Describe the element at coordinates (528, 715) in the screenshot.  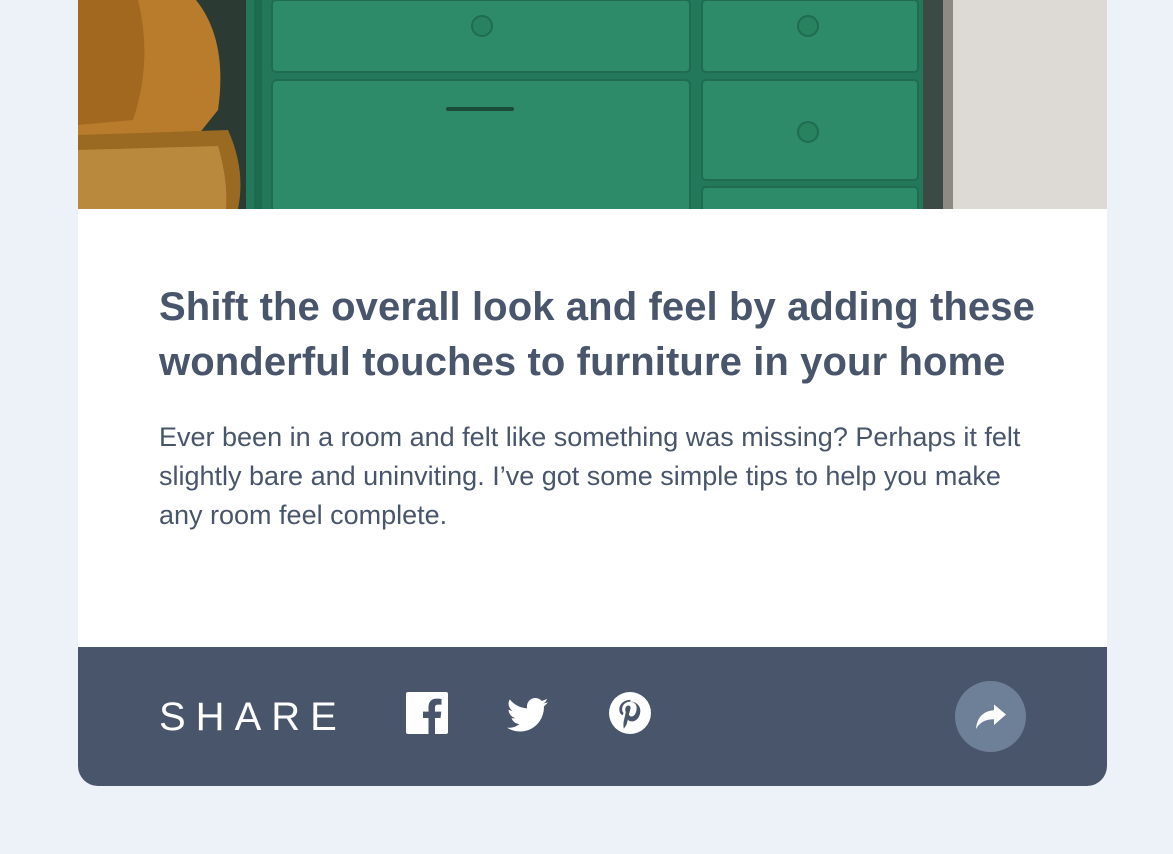
I see `twitter-icon` at that location.